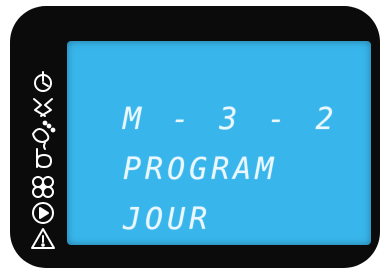 The height and width of the screenshot is (276, 390). Describe the element at coordinates (44, 131) in the screenshot. I see `water-spray-icon` at that location.